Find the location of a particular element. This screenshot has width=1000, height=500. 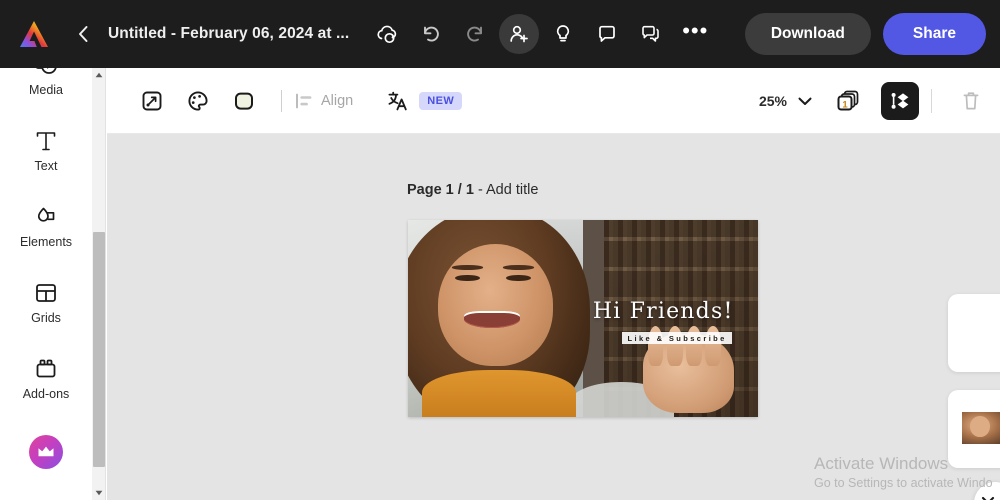

resize-icon is located at coordinates (152, 100).